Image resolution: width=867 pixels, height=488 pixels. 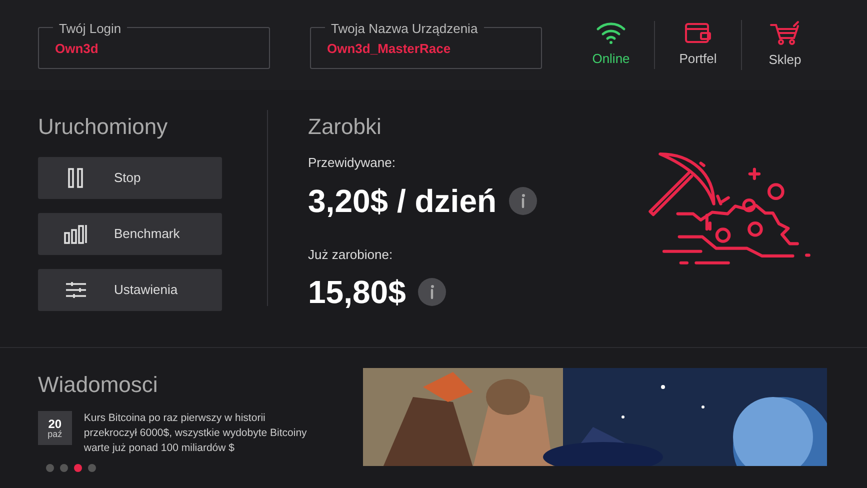 I want to click on bar-chart-icon, so click(x=76, y=234).